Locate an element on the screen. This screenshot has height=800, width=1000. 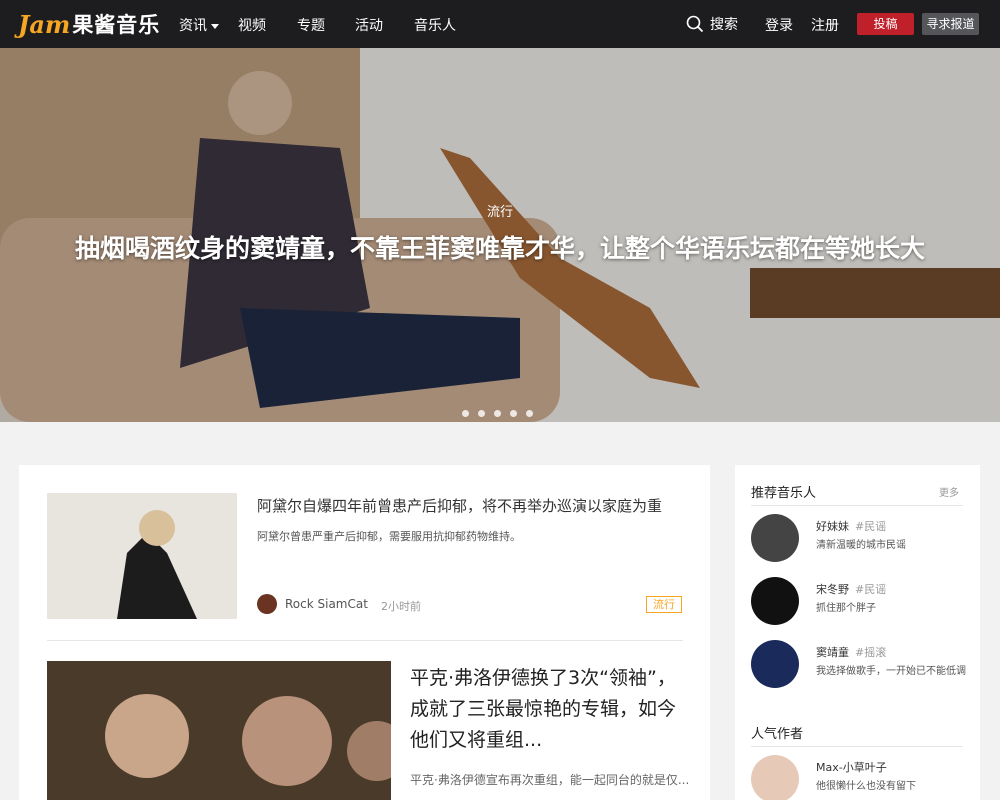
musician-item: 好妹妹 #民谣 清新温暖的城市民谣 is located at coordinates (861, 539).